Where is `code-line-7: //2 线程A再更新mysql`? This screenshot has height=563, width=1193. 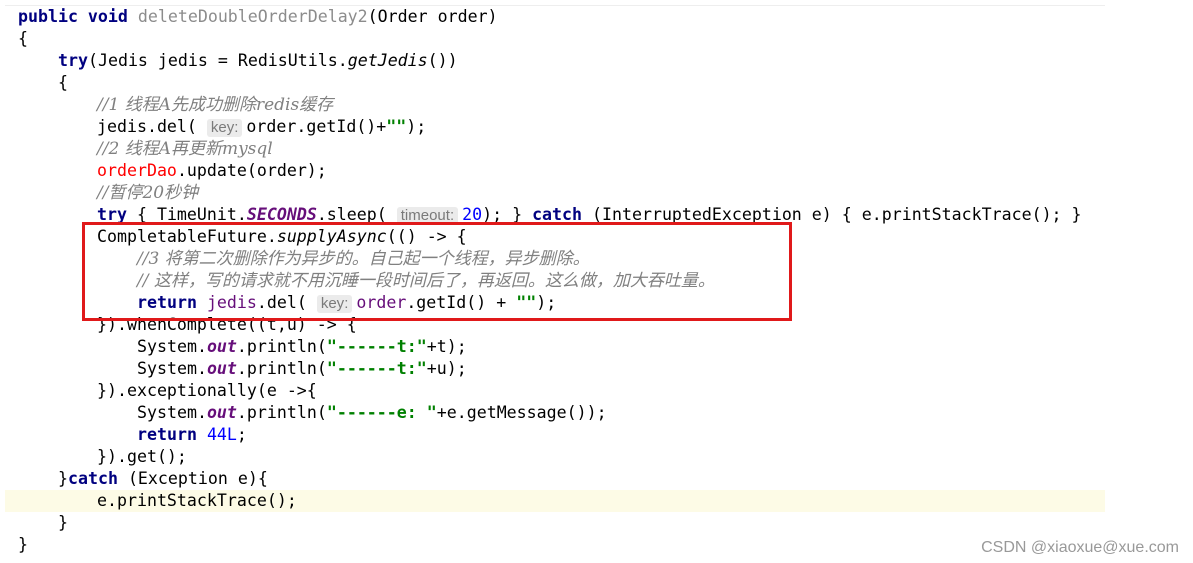 code-line-7: //2 线程A再更新mysql is located at coordinates (185, 149).